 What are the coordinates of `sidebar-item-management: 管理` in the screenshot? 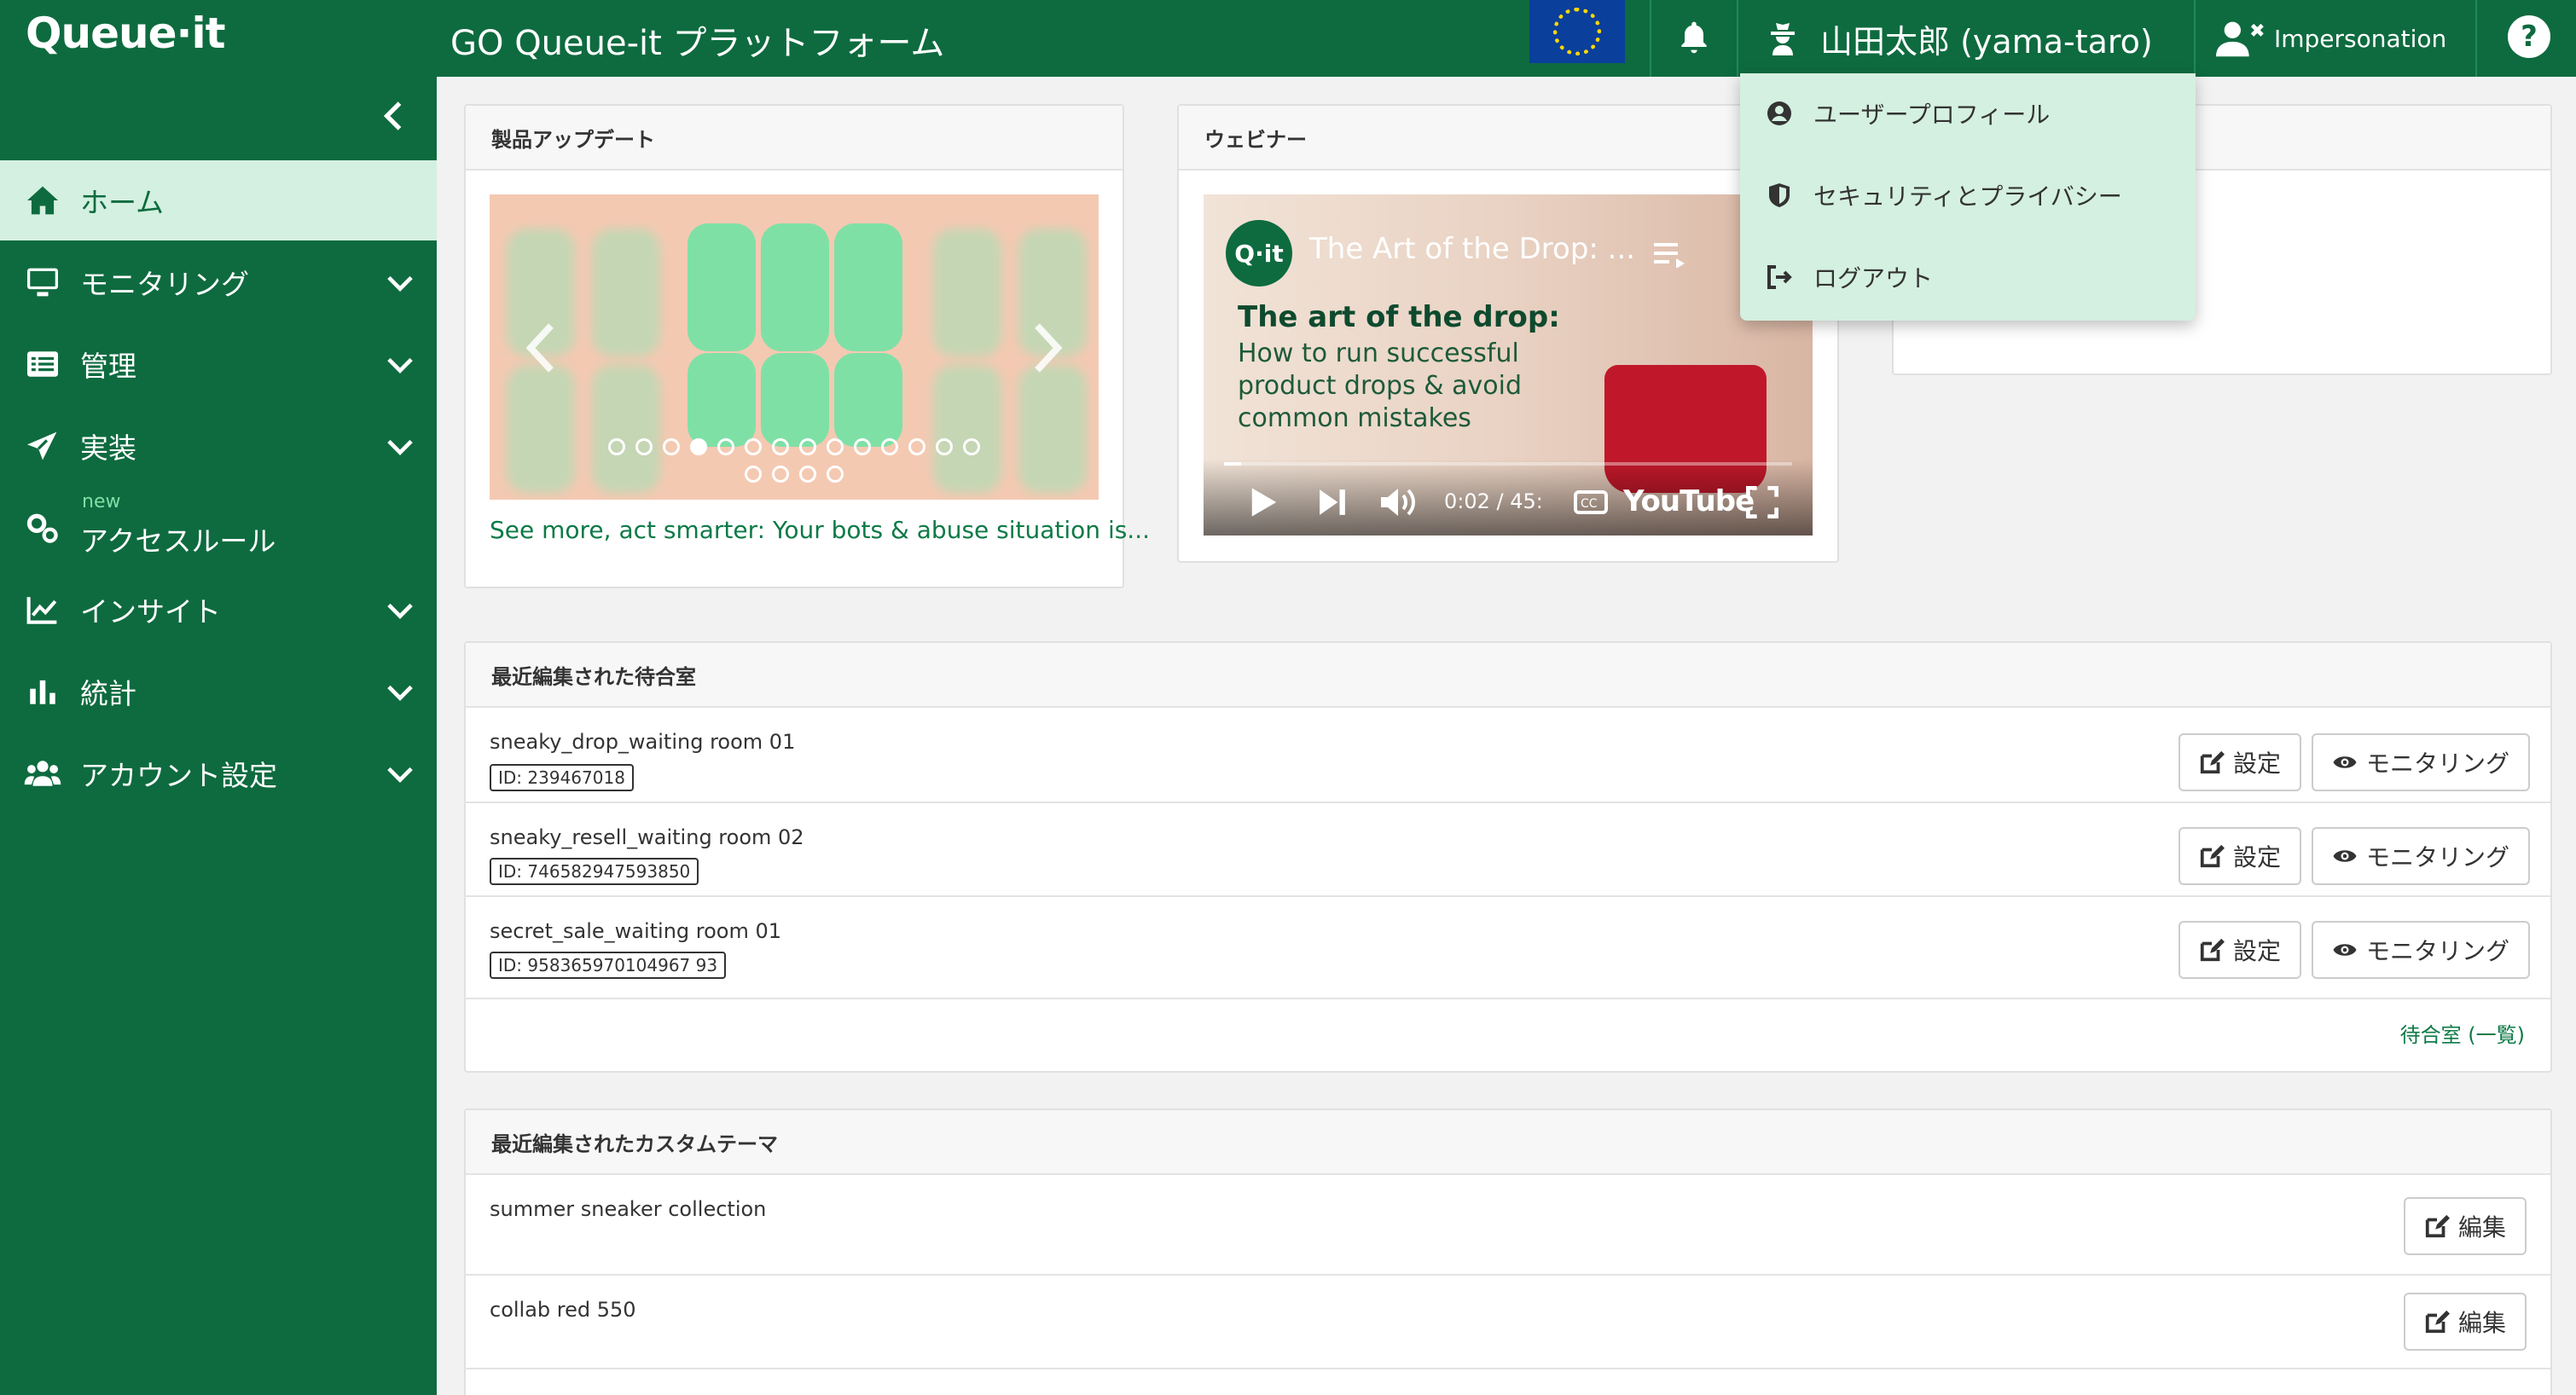 It's located at (218, 364).